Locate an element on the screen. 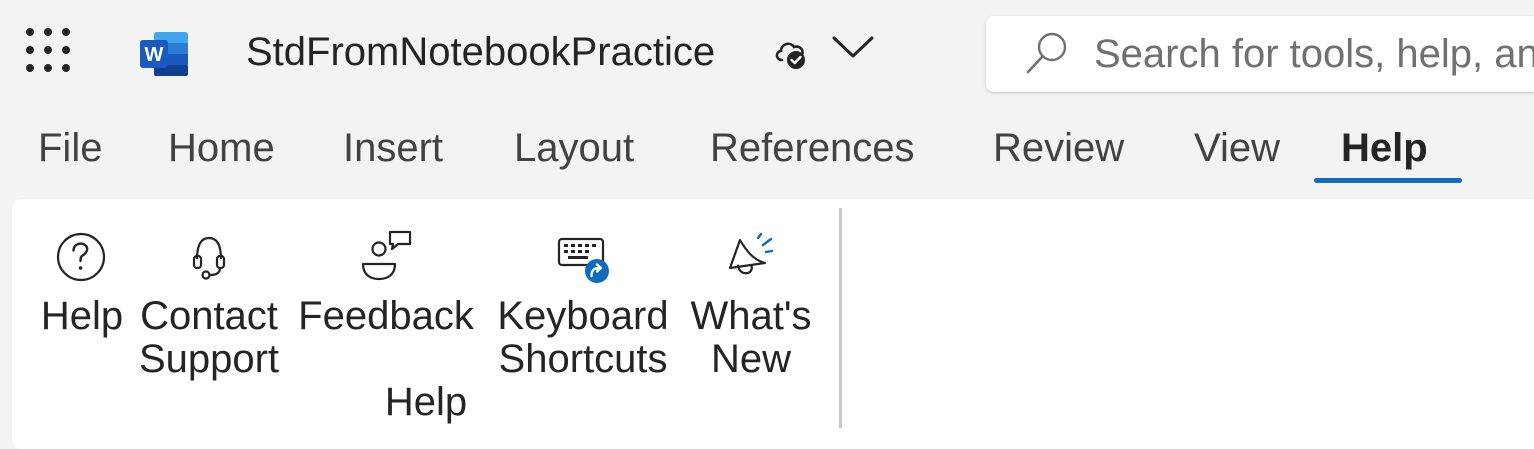 The height and width of the screenshot is (449, 1534). app-launcher-grid-icon is located at coordinates (48, 50).